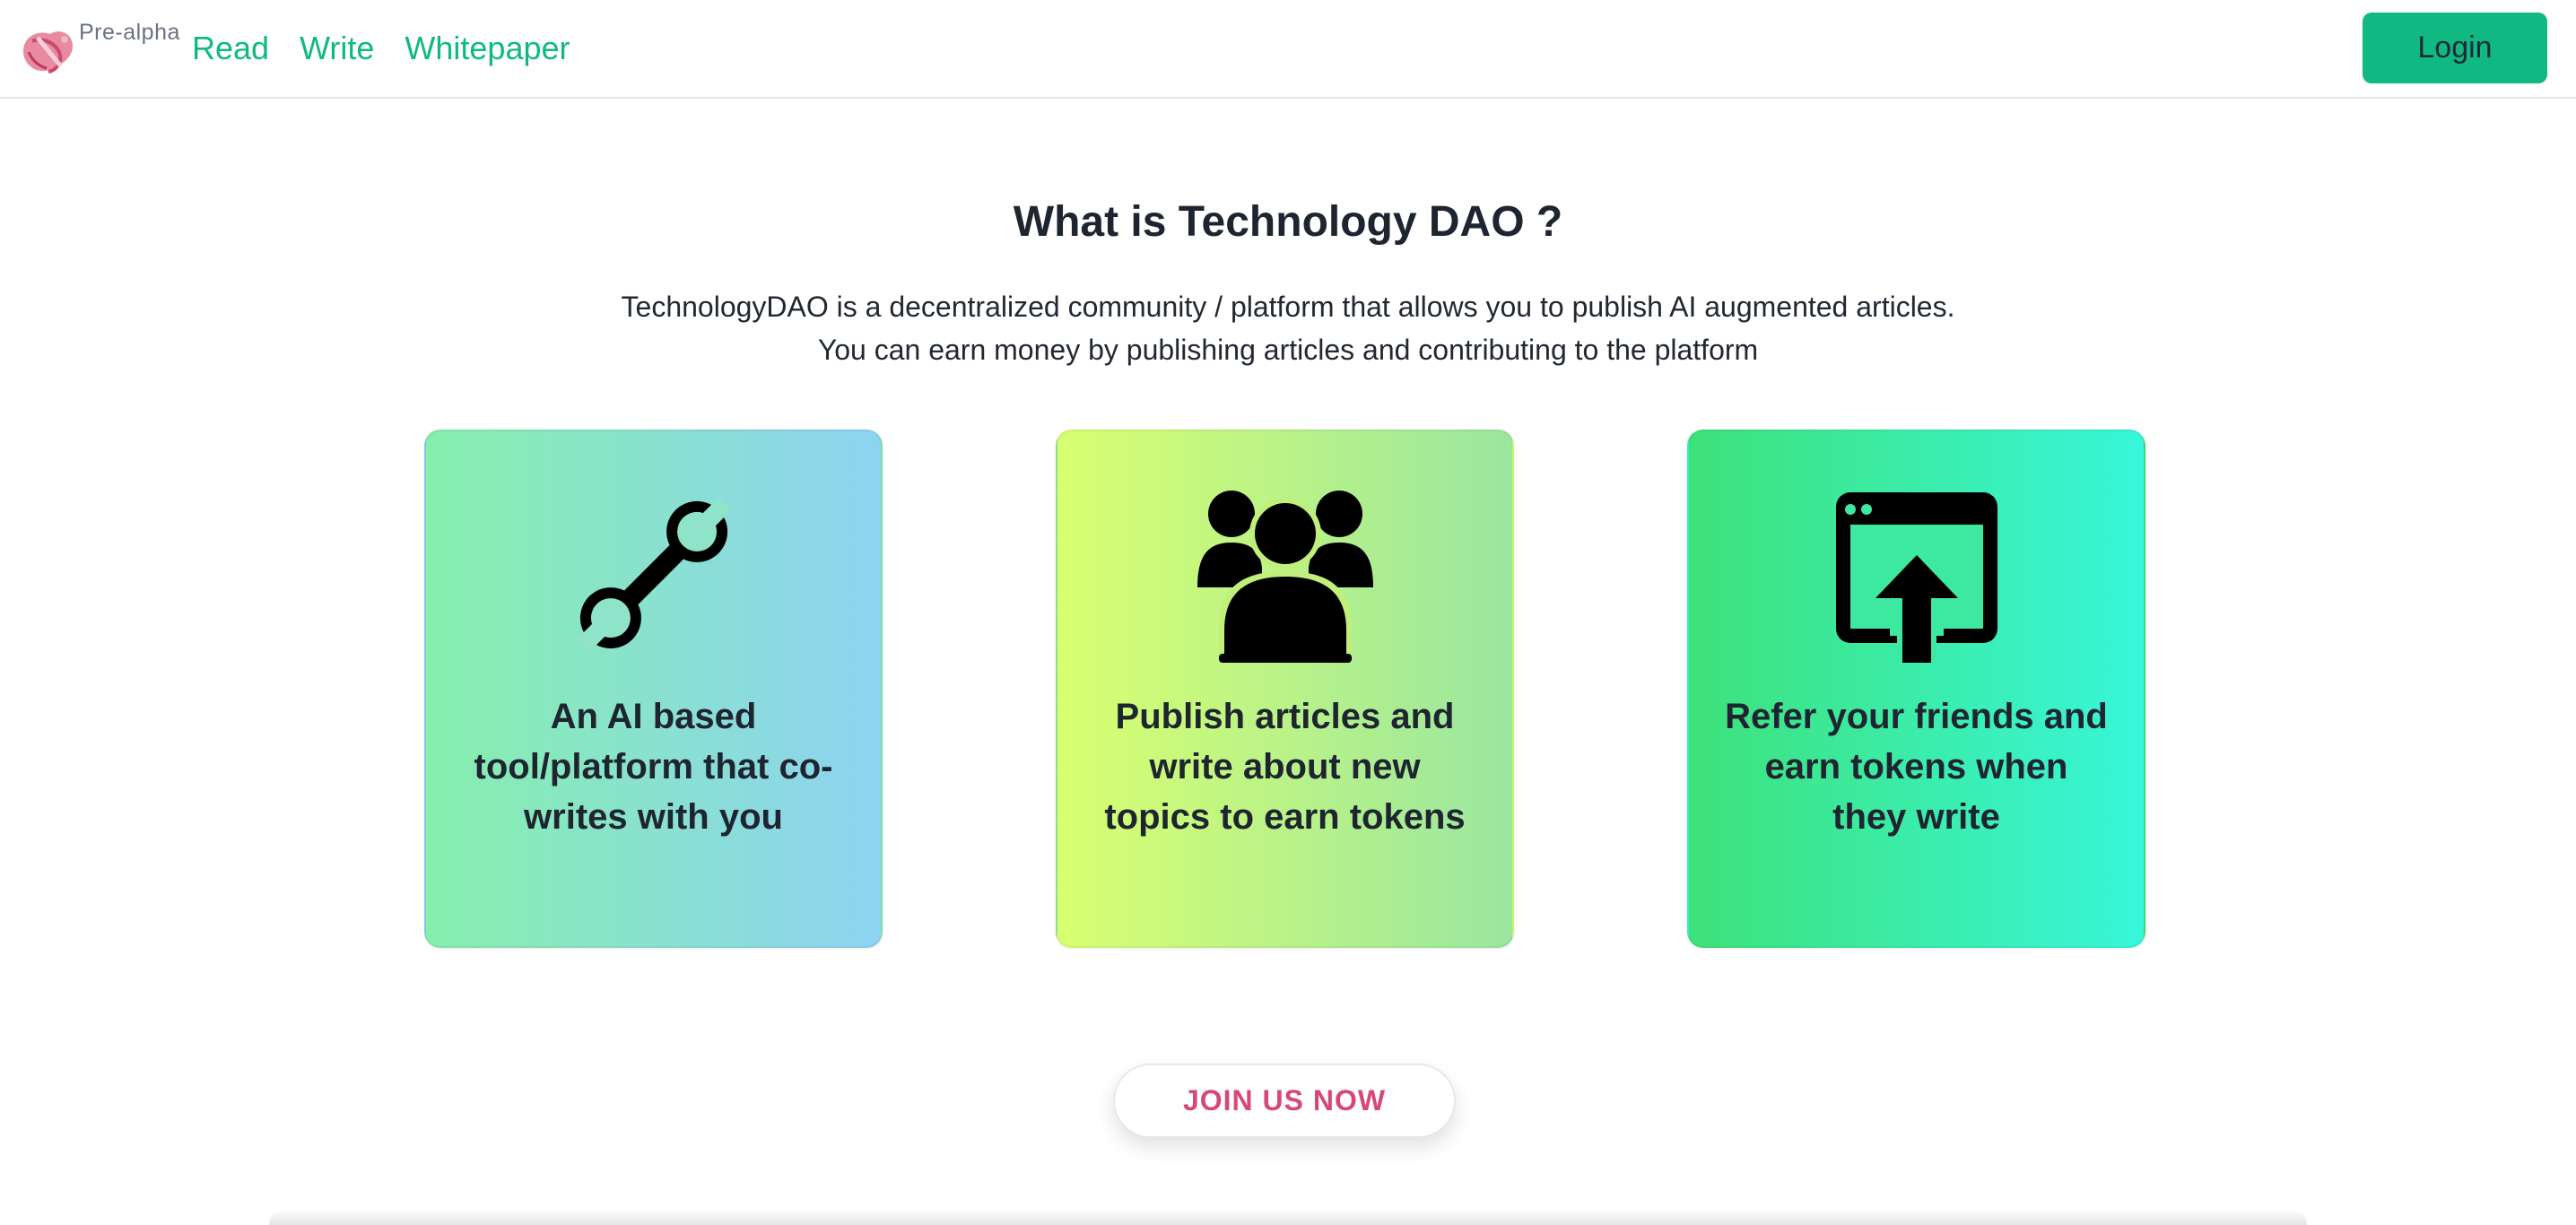 The height and width of the screenshot is (1225, 2576). I want to click on top-navbar: Pre-alpha Read Write Whitepaper Login, so click(1288, 49).